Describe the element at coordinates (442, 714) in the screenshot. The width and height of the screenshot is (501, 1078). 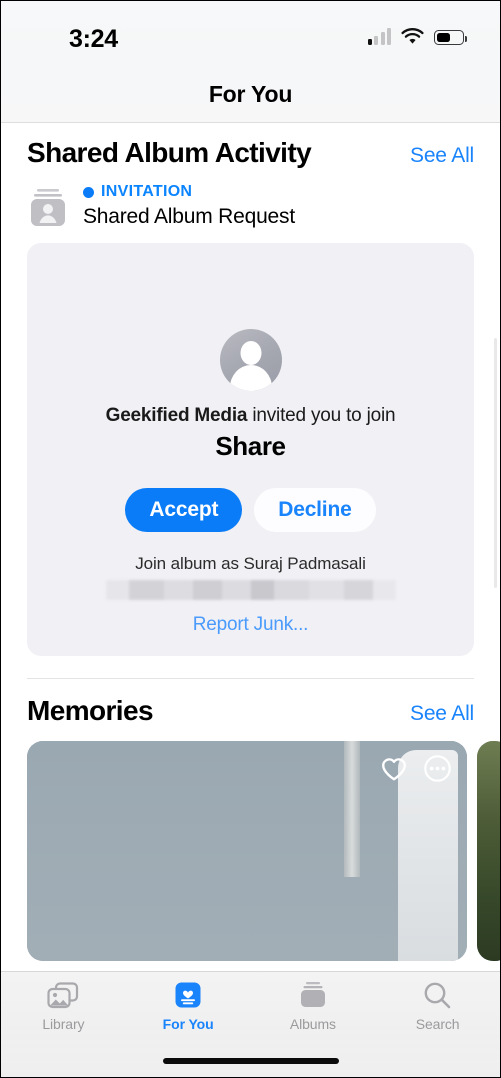
I see `see-all-memories: See All` at that location.